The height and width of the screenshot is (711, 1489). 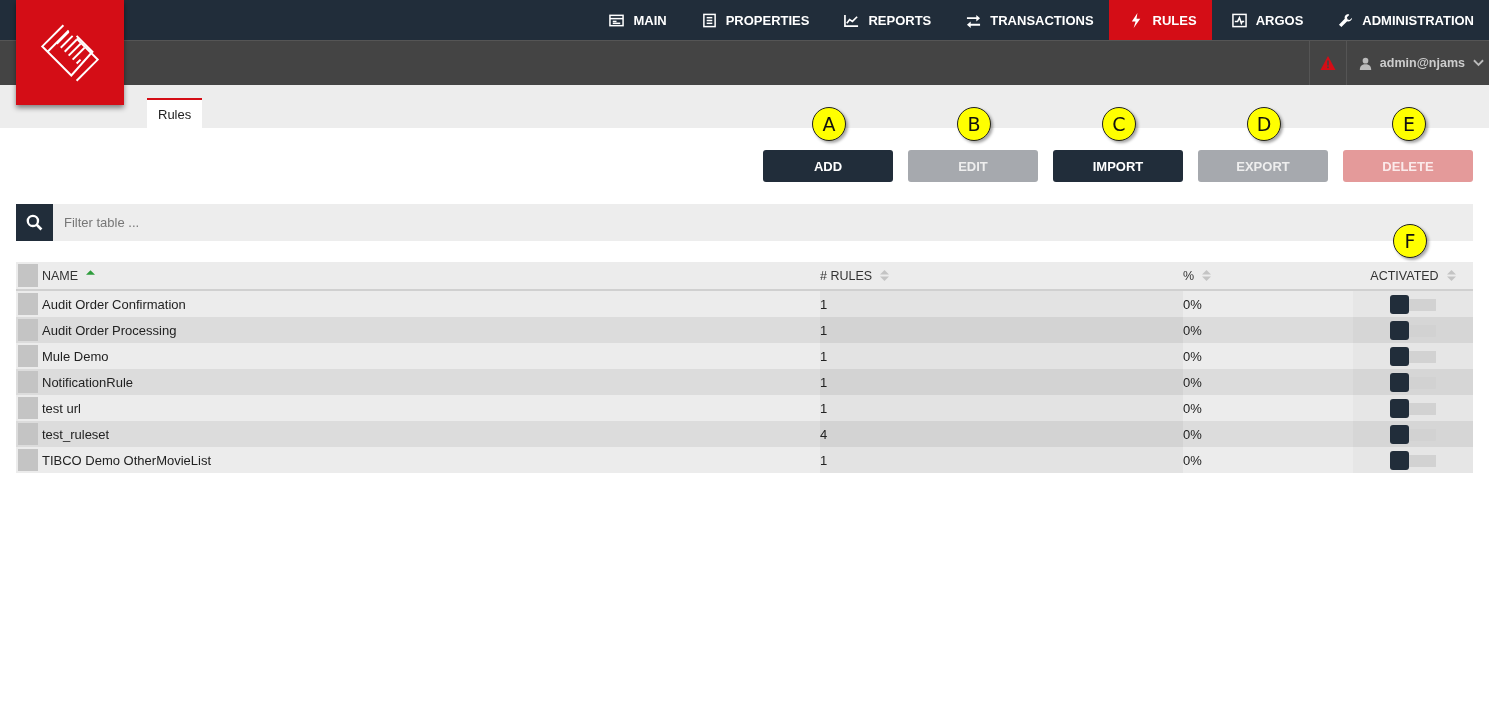 What do you see at coordinates (127, 460) in the screenshot?
I see `table-cell: TIBCO Demo OtherMovieList` at bounding box center [127, 460].